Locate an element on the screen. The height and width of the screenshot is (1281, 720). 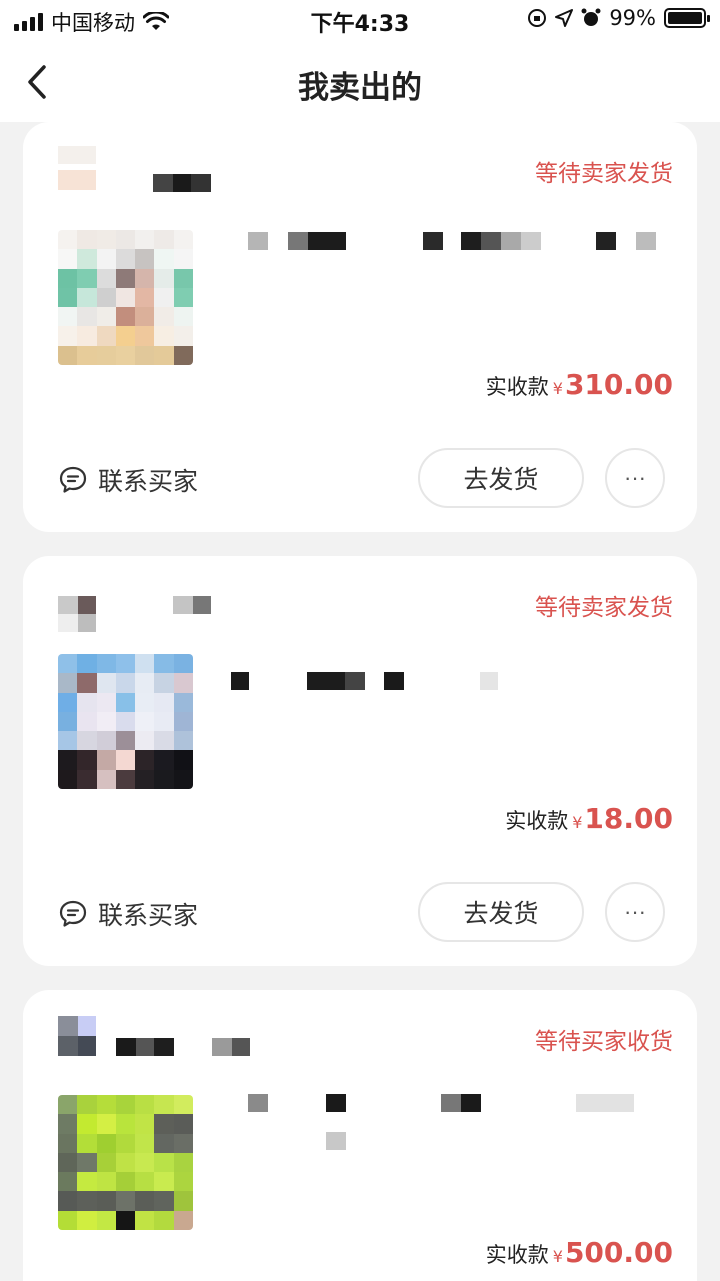
rotation-lock-icon is located at coordinates (537, 18).